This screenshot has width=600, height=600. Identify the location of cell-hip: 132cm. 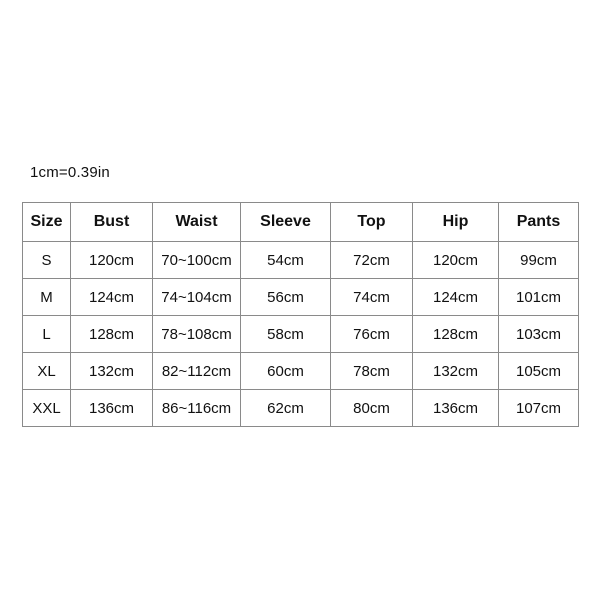
(455, 371).